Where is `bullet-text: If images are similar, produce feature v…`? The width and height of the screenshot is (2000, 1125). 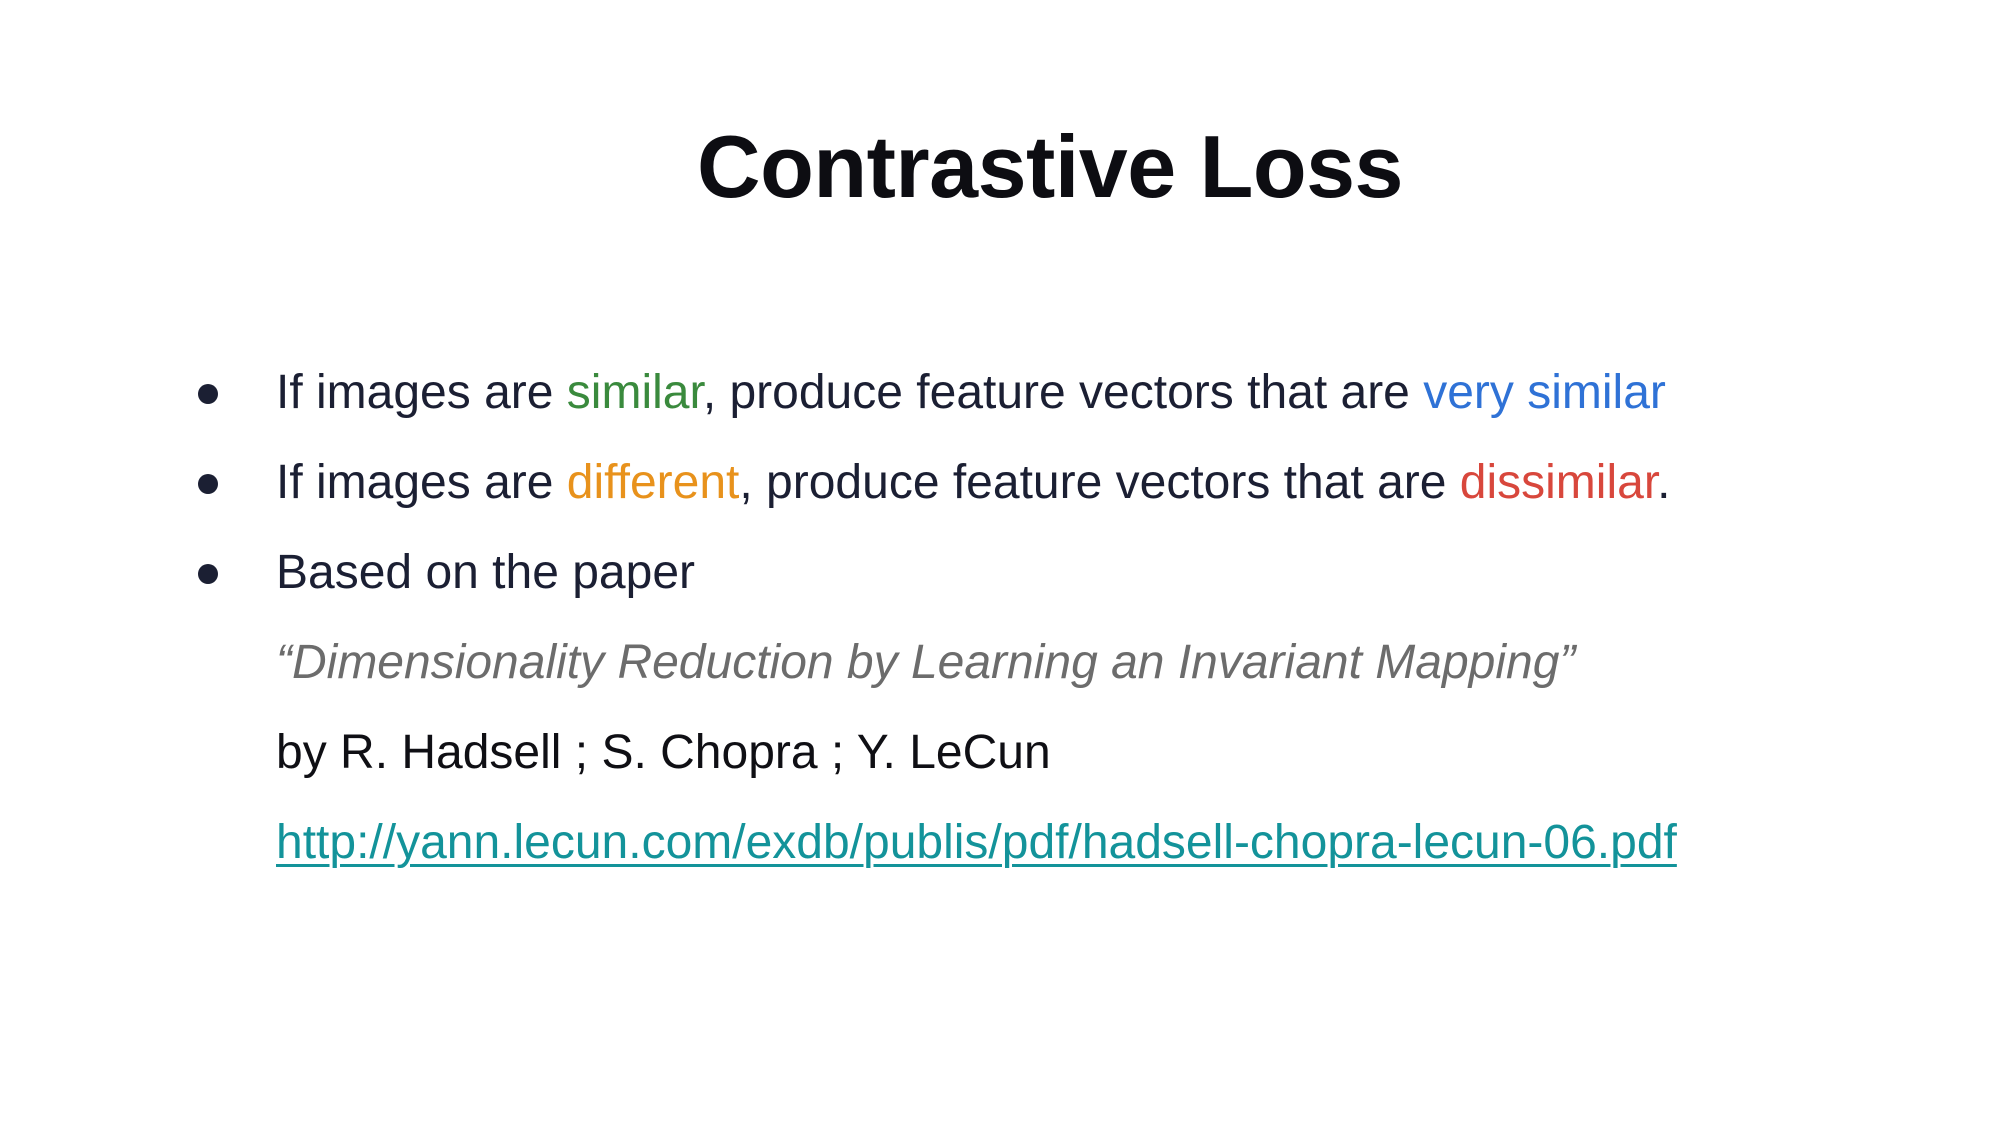 bullet-text: If images are similar, produce feature v… is located at coordinates (971, 393).